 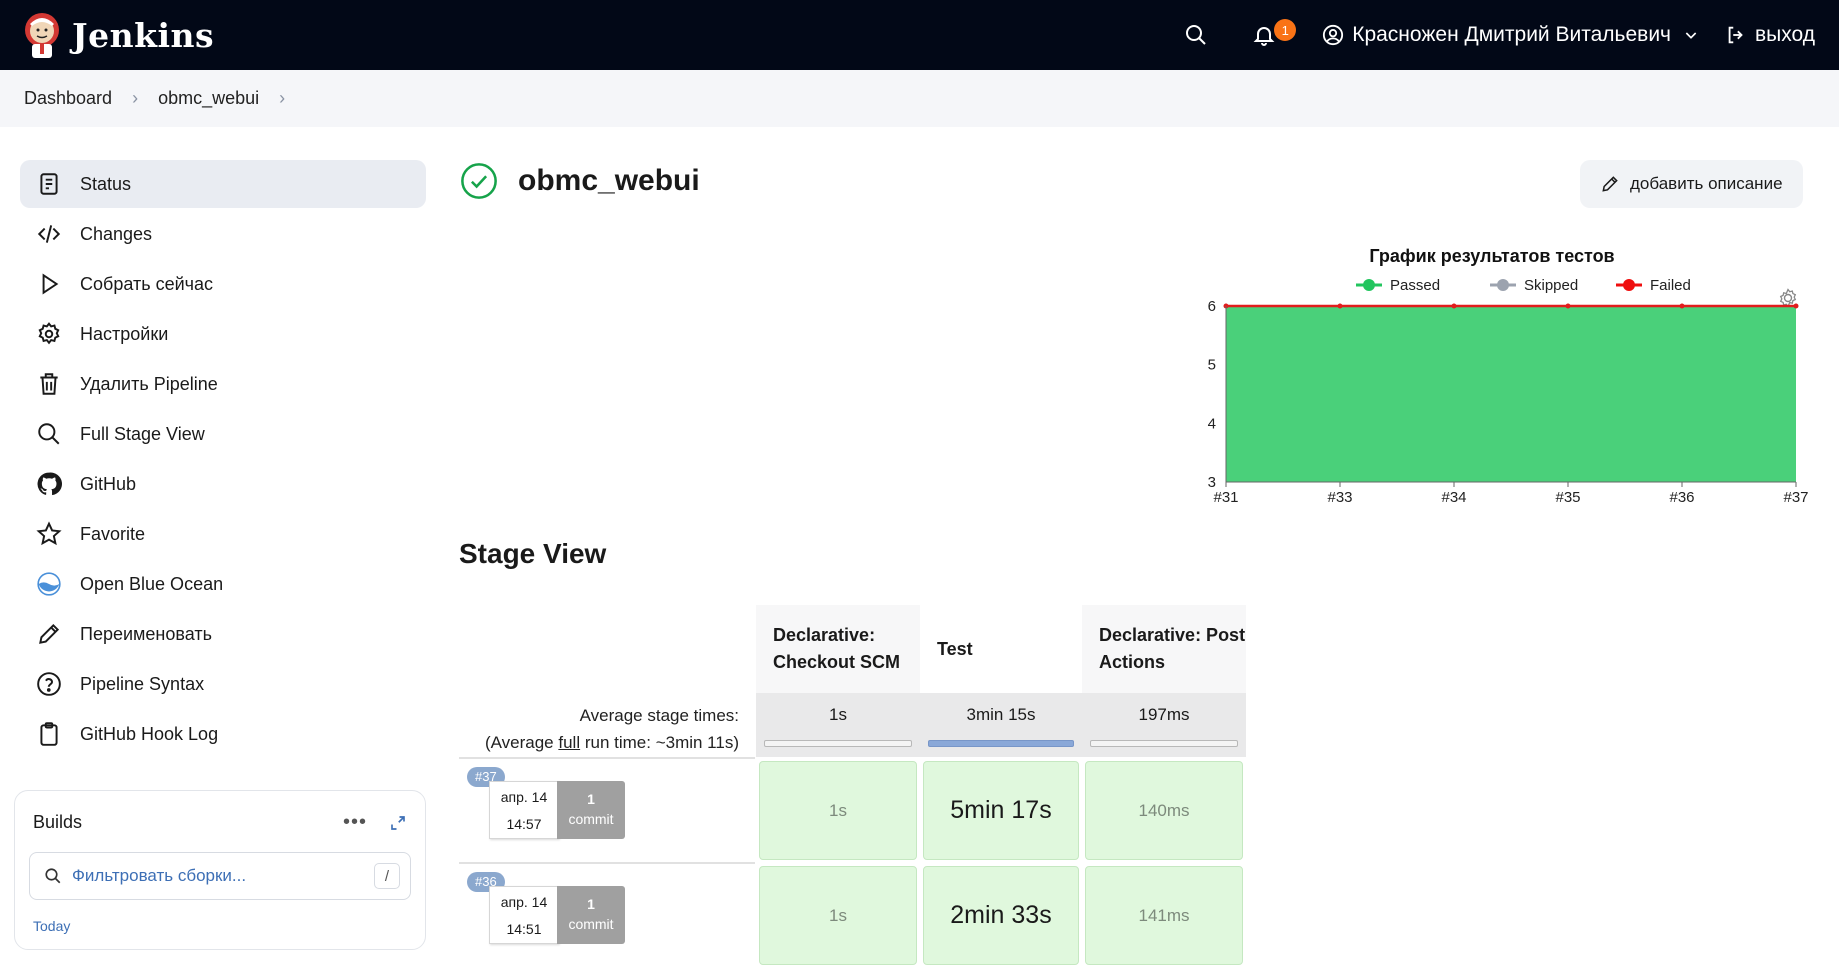 What do you see at coordinates (223, 184) in the screenshot?
I see `sidebar-item-status: Status` at bounding box center [223, 184].